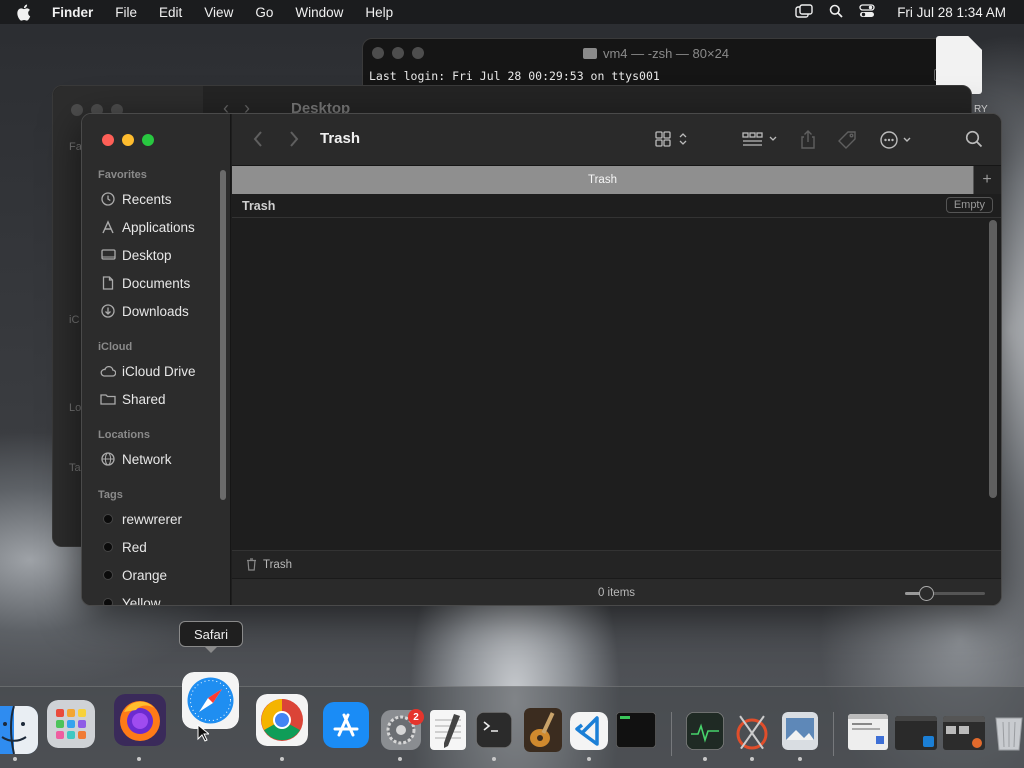 The image size is (1024, 768). What do you see at coordinates (152, 519) in the screenshot?
I see `sidebar-item-label: rewwrerer` at bounding box center [152, 519].